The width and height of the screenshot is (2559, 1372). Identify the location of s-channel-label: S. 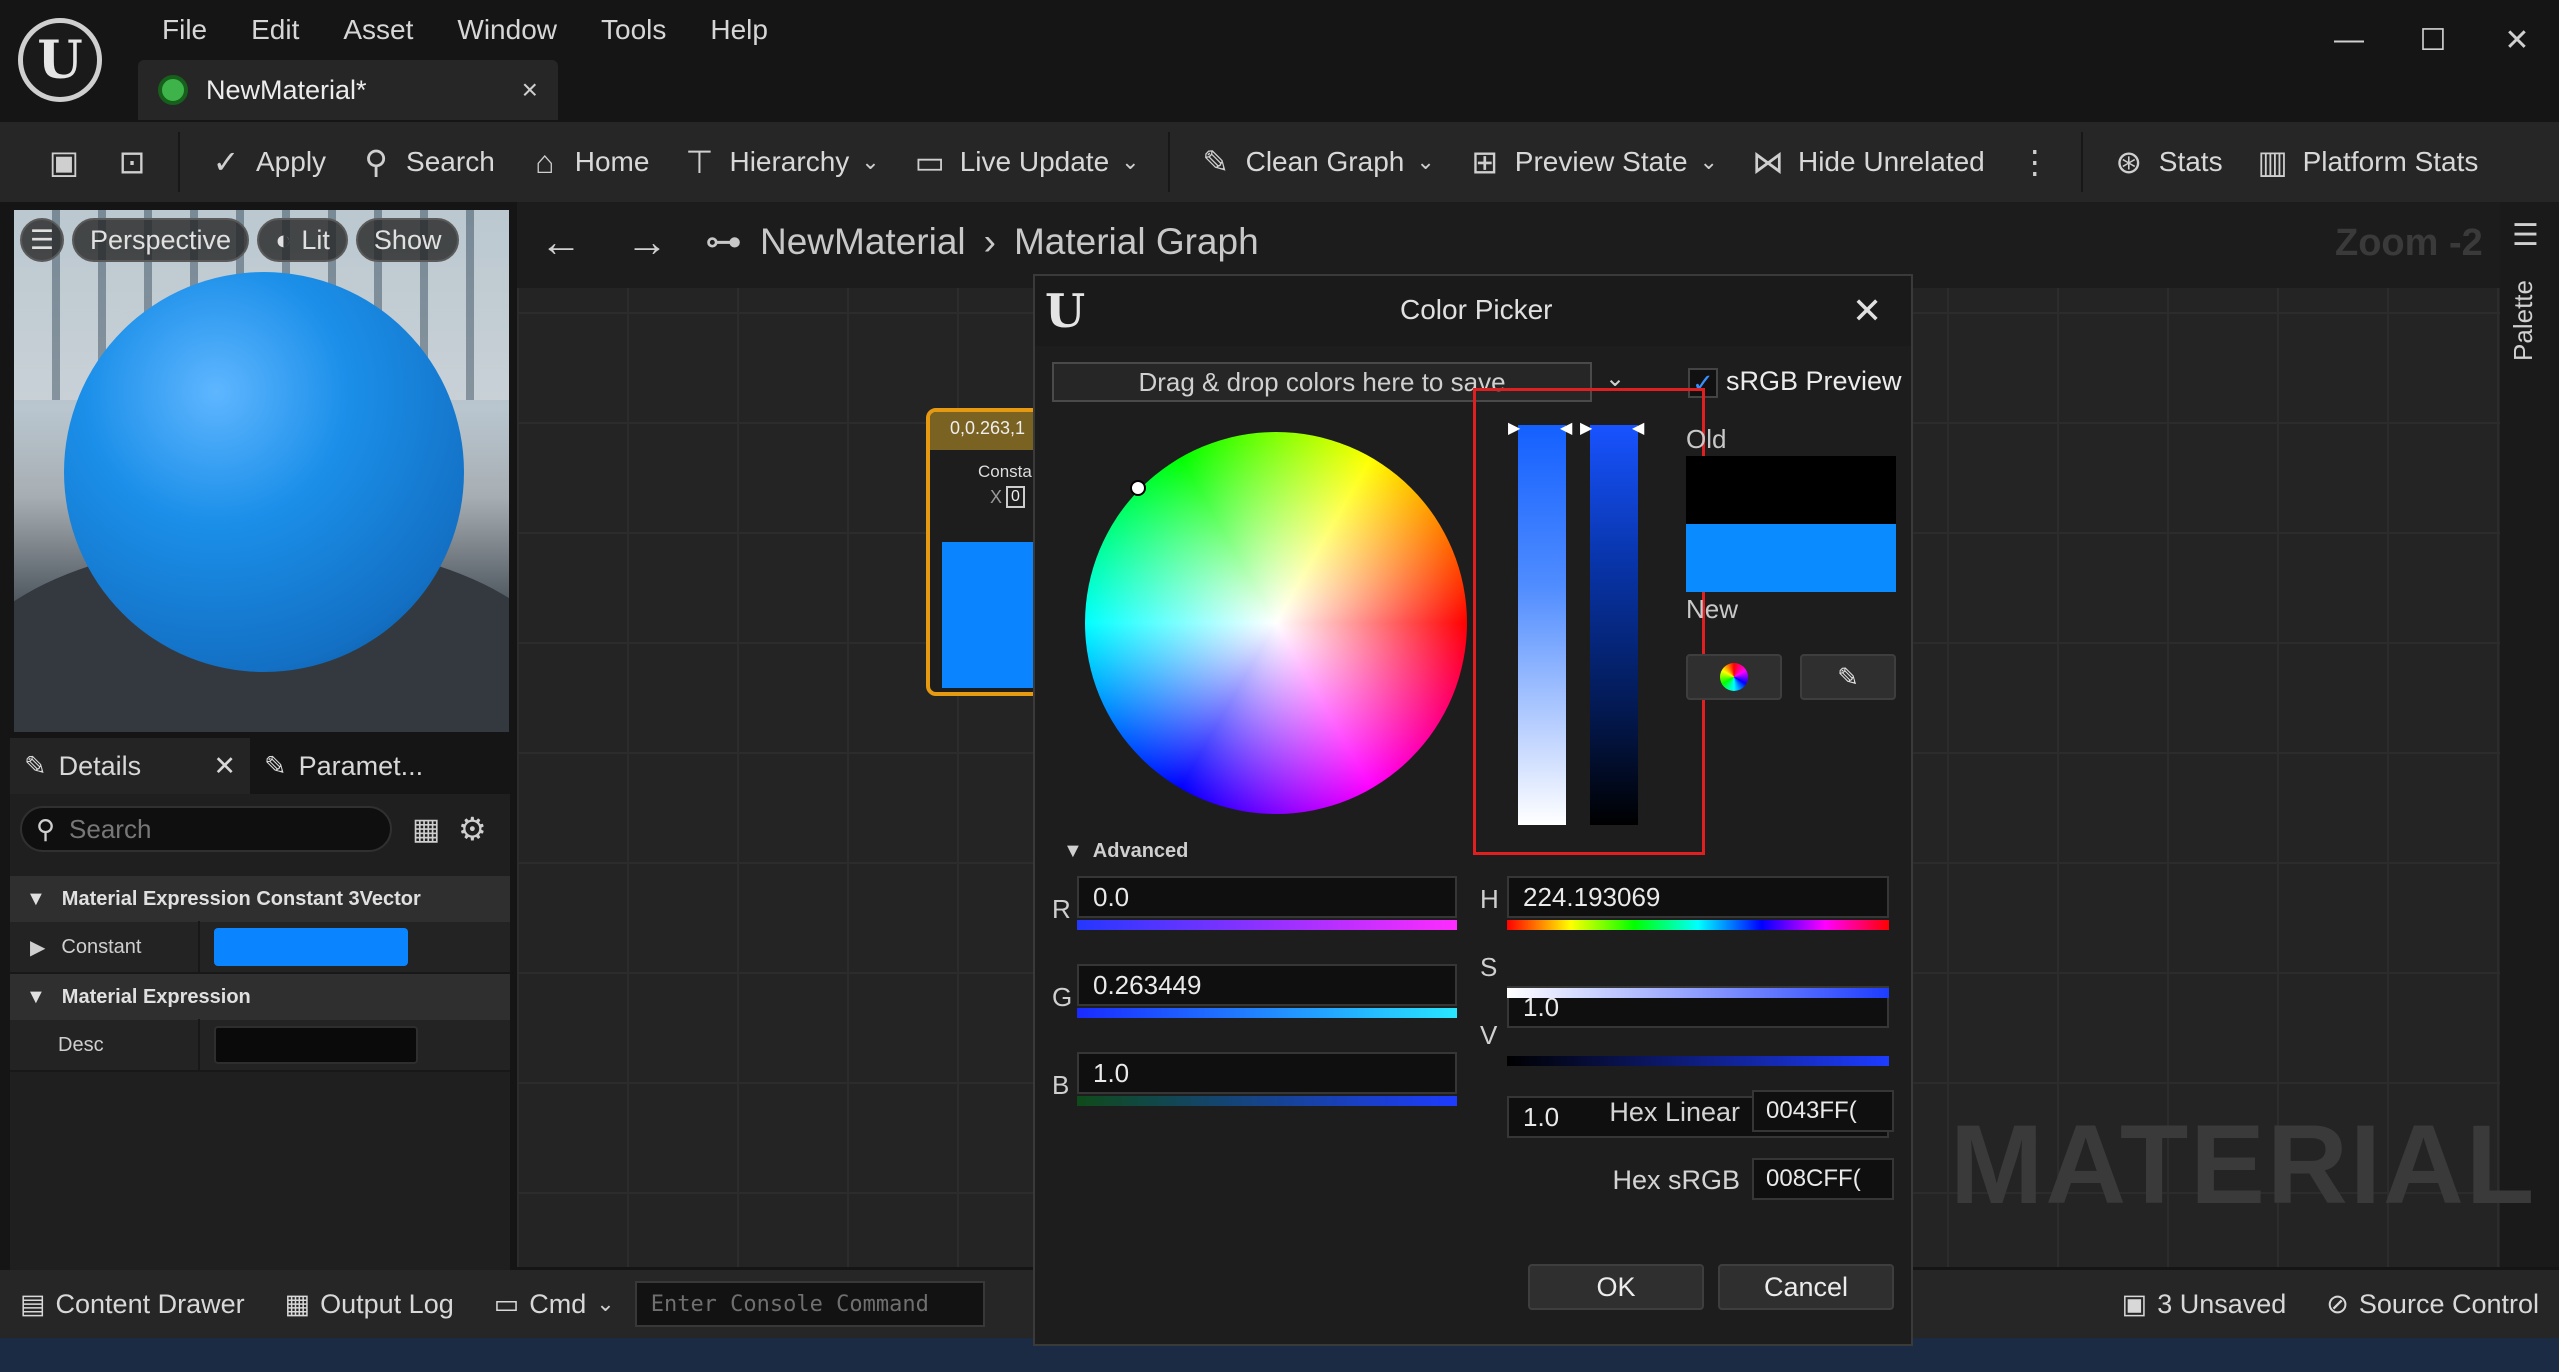
(1489, 967).